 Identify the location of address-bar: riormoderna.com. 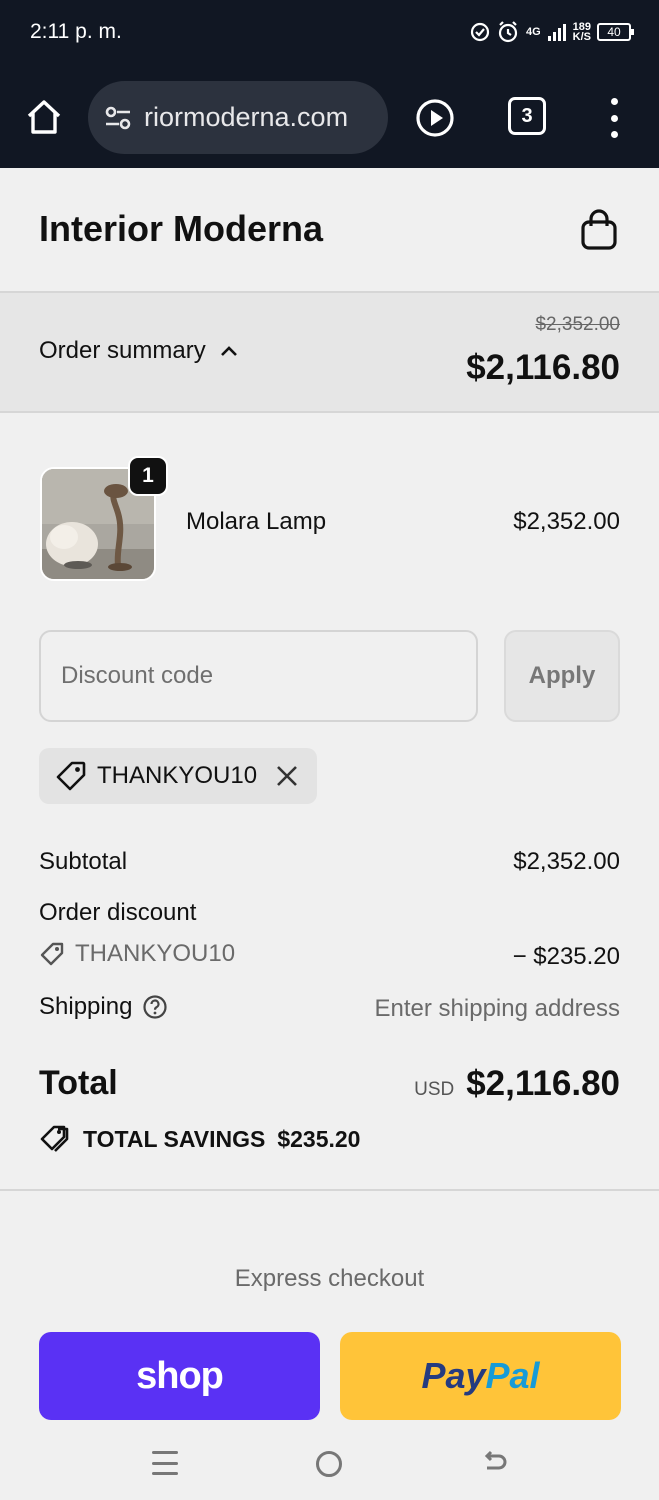
(238, 117).